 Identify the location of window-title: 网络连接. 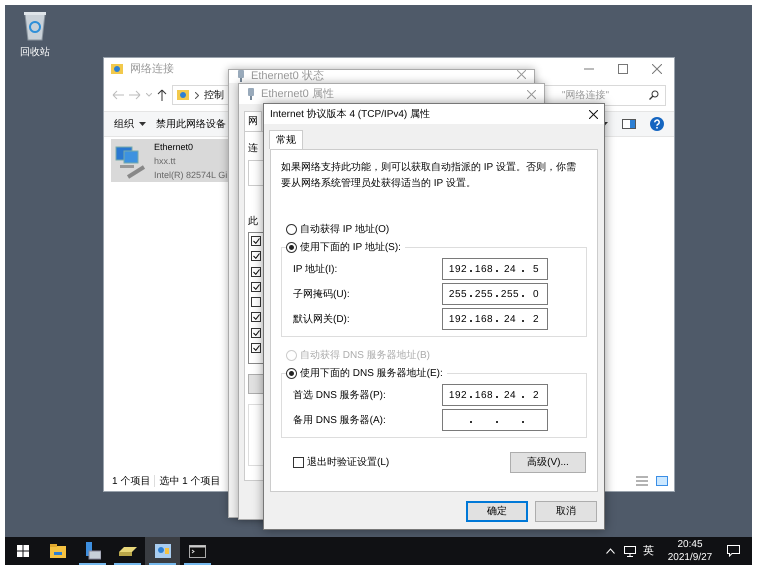
(152, 69).